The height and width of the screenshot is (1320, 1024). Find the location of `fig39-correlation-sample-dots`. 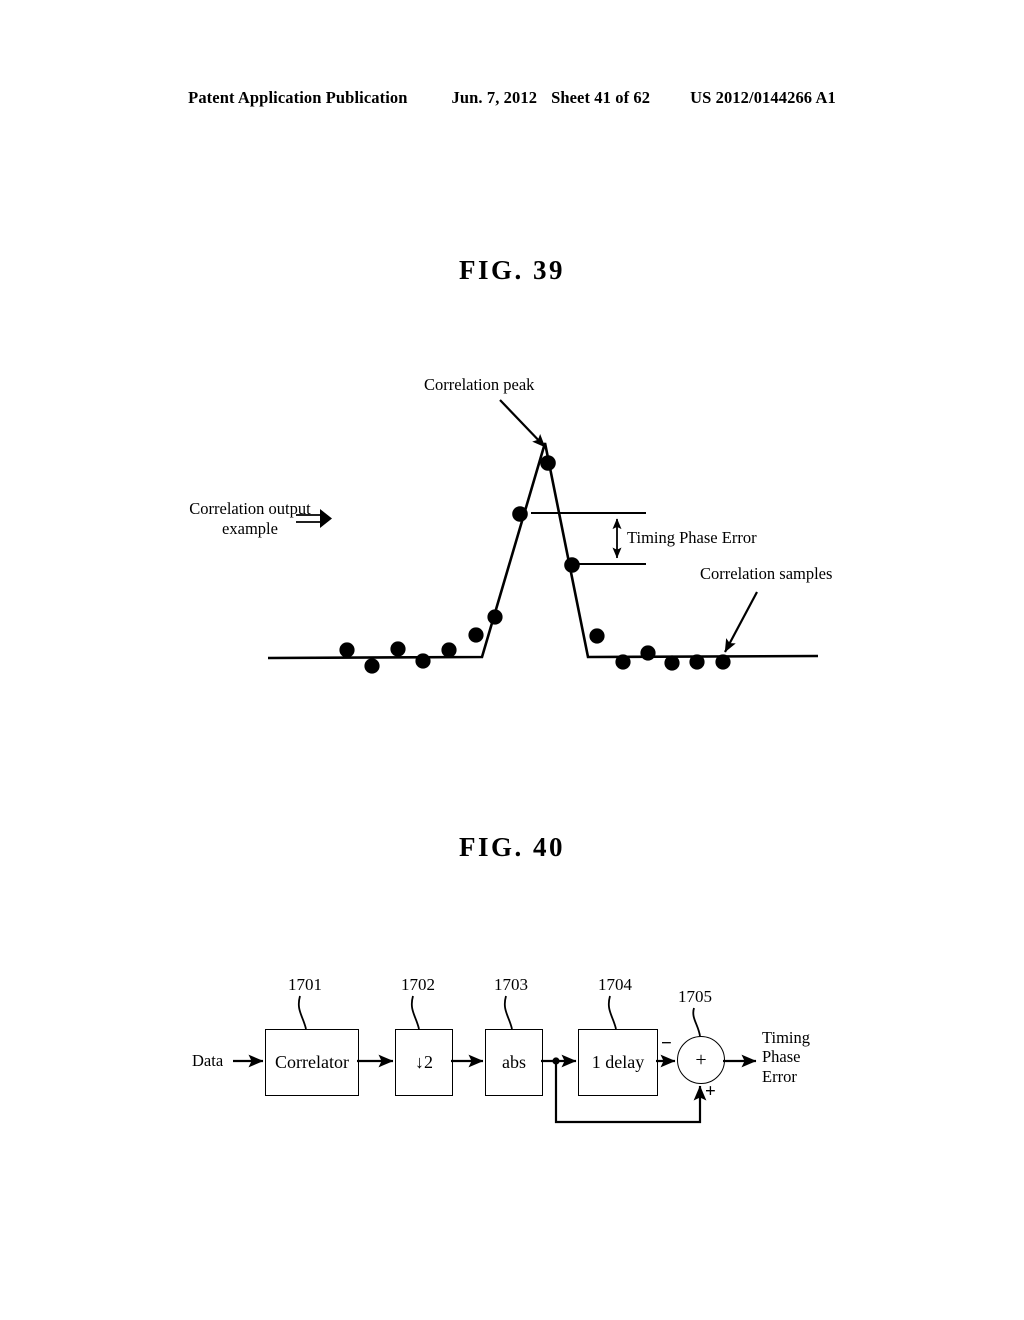

fig39-correlation-sample-dots is located at coordinates (535, 564).